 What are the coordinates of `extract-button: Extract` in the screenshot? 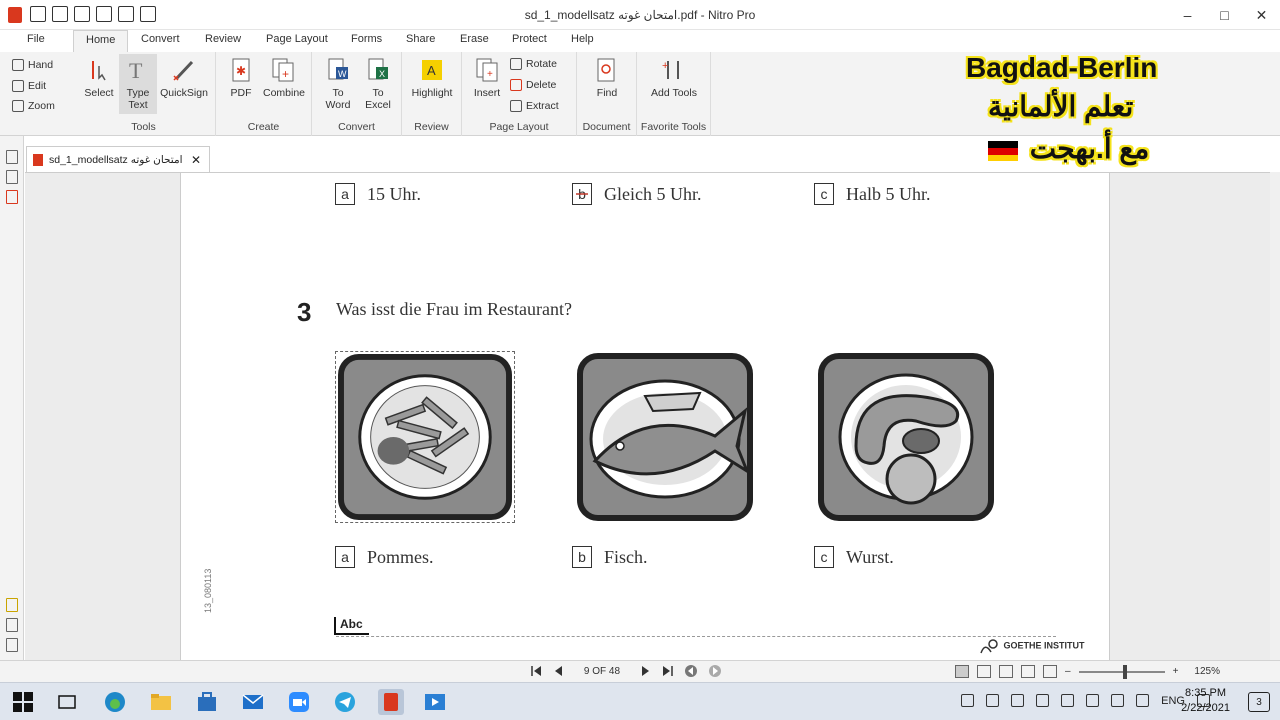 It's located at (534, 106).